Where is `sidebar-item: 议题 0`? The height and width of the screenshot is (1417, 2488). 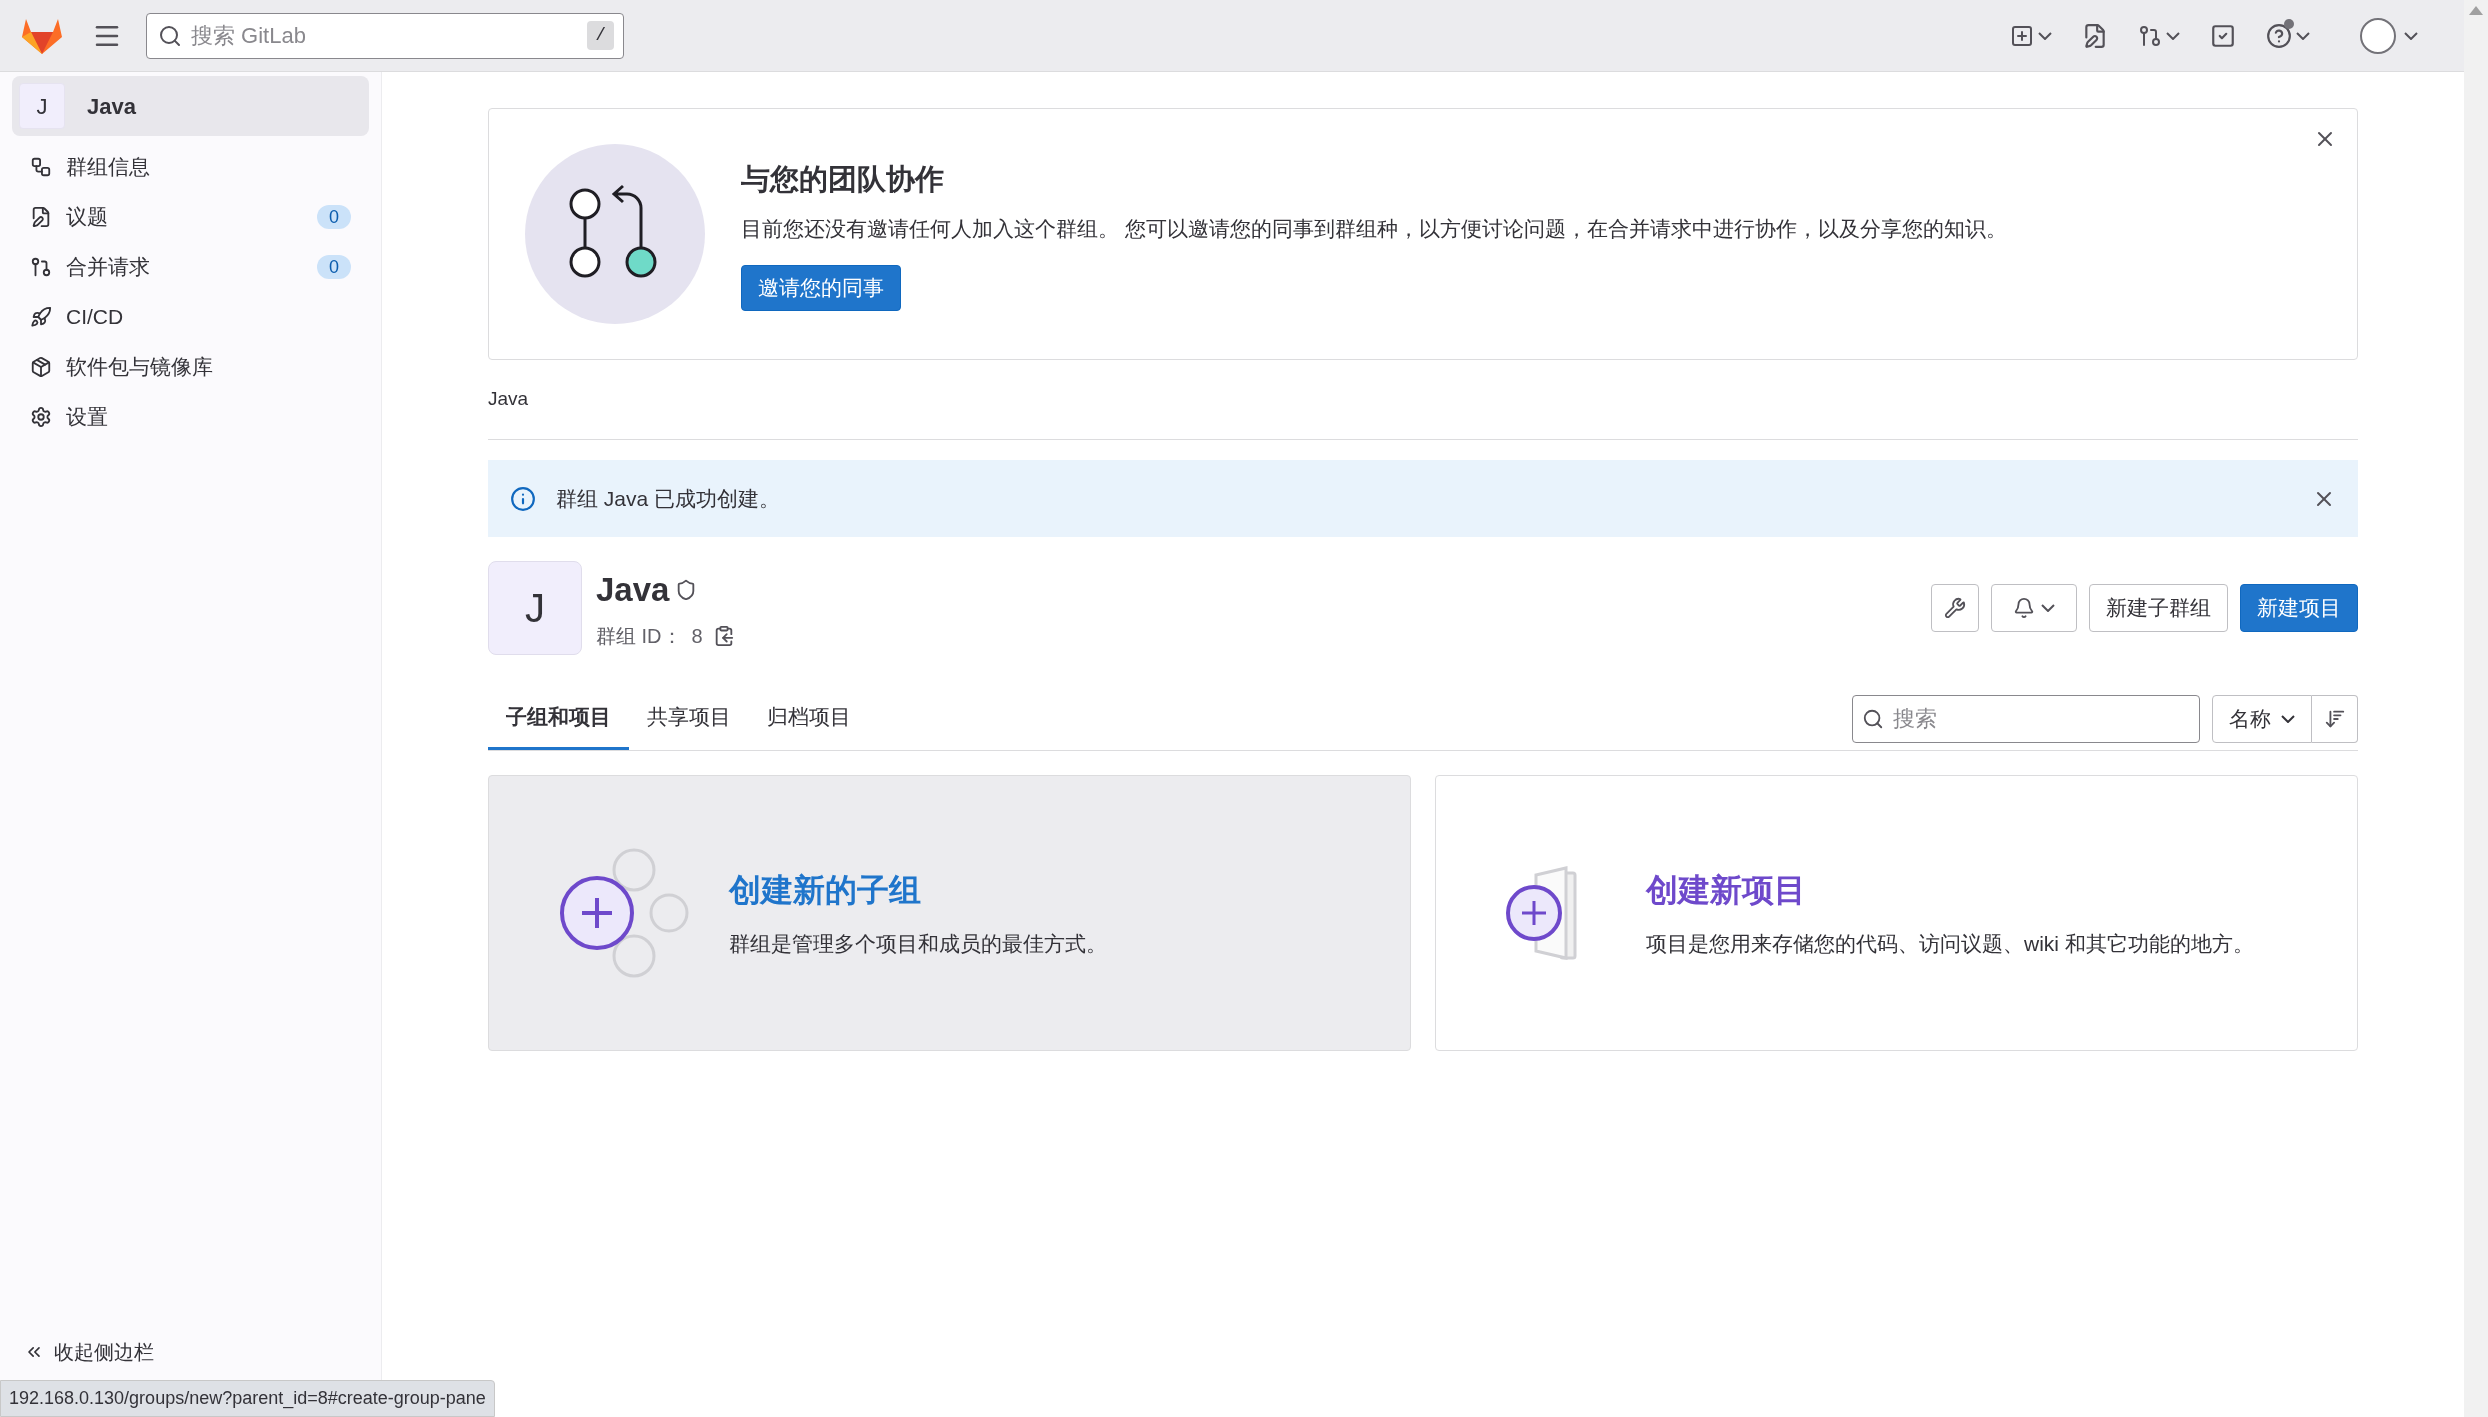 sidebar-item: 议题 0 is located at coordinates (190, 217).